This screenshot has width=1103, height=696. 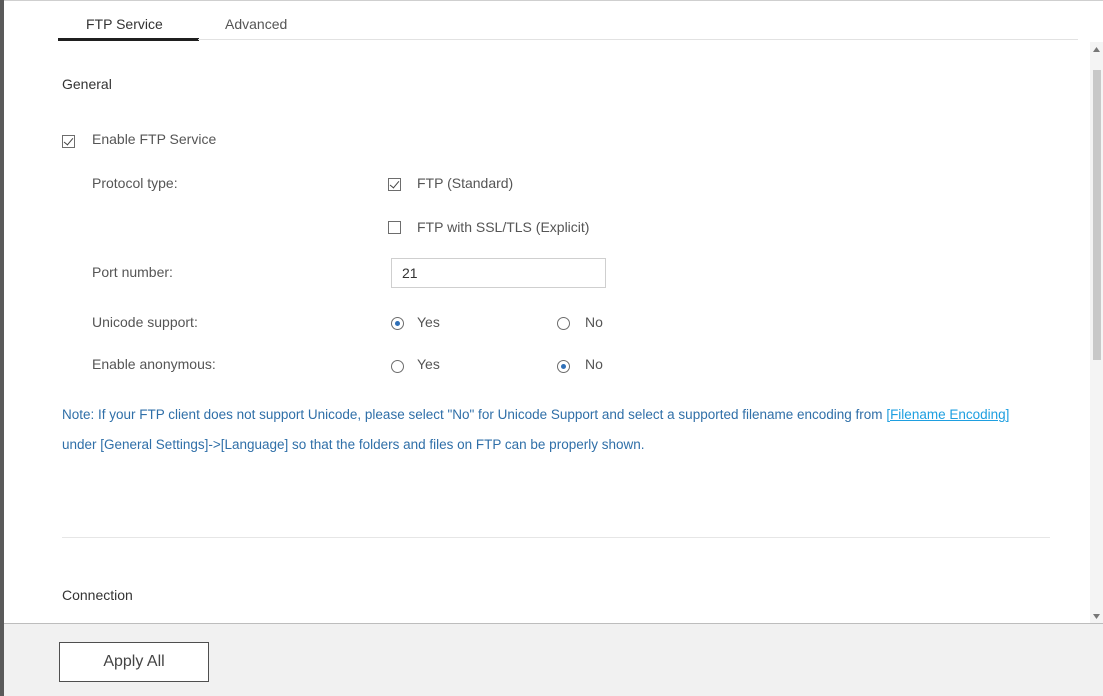 I want to click on tab-bar-divider, so click(x=638, y=39).